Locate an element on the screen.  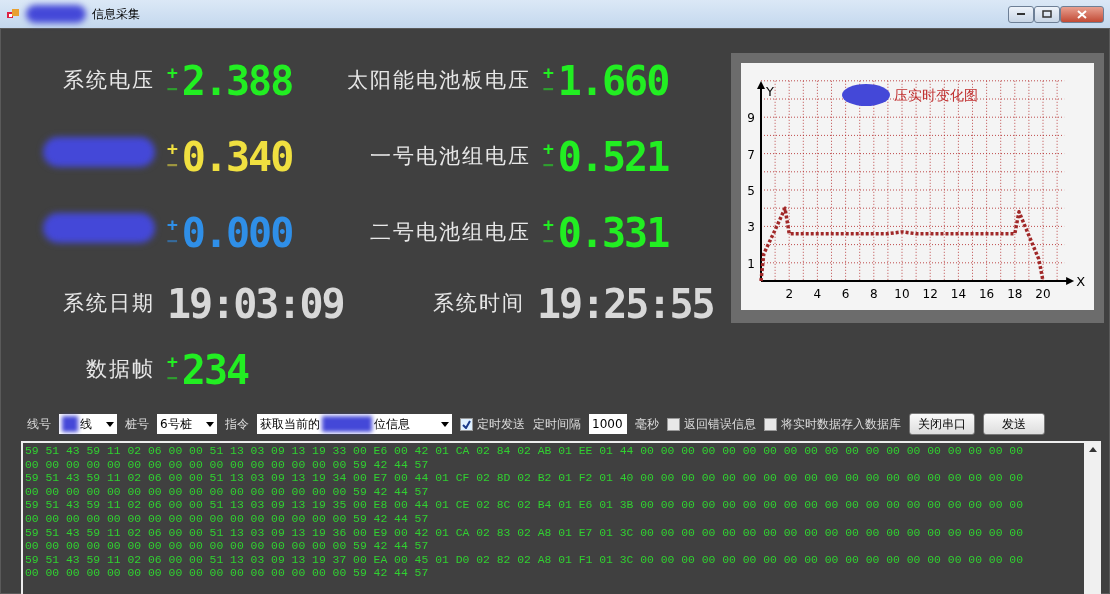
tick-label: 5 is located at coordinates (751, 191).